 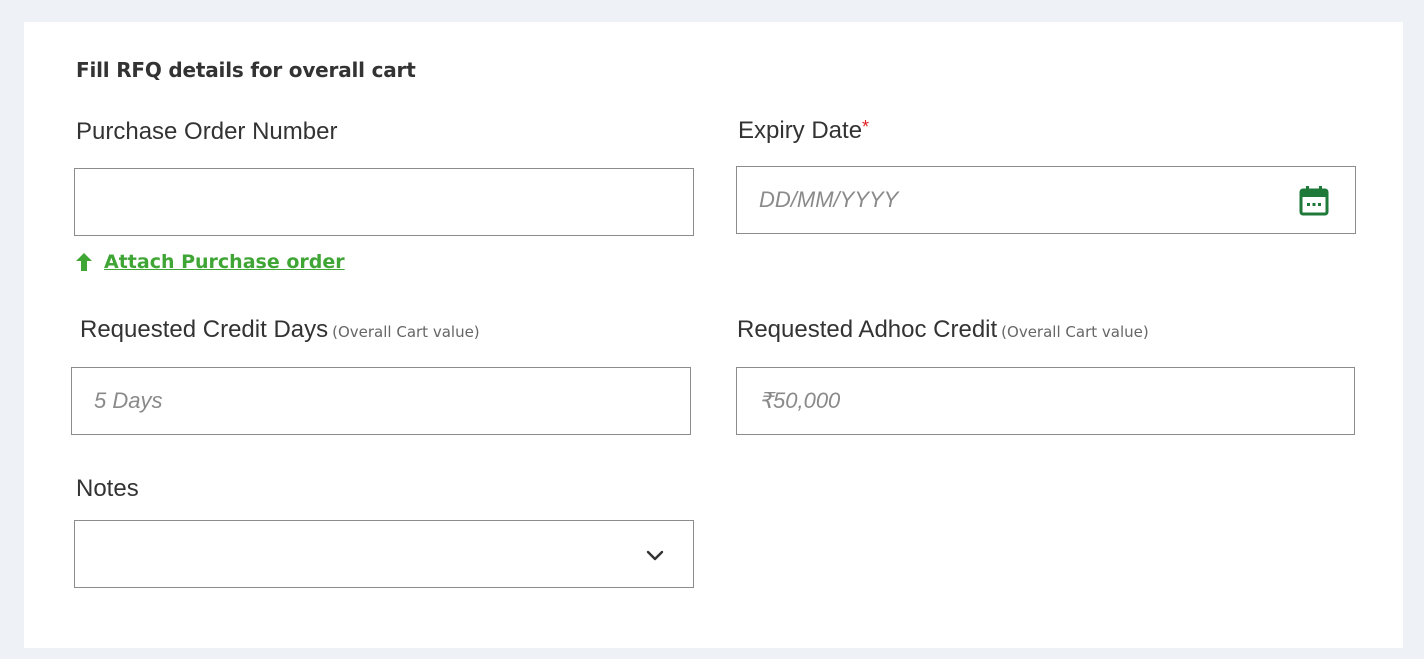 I want to click on expiry-date-field, so click(x=1046, y=200).